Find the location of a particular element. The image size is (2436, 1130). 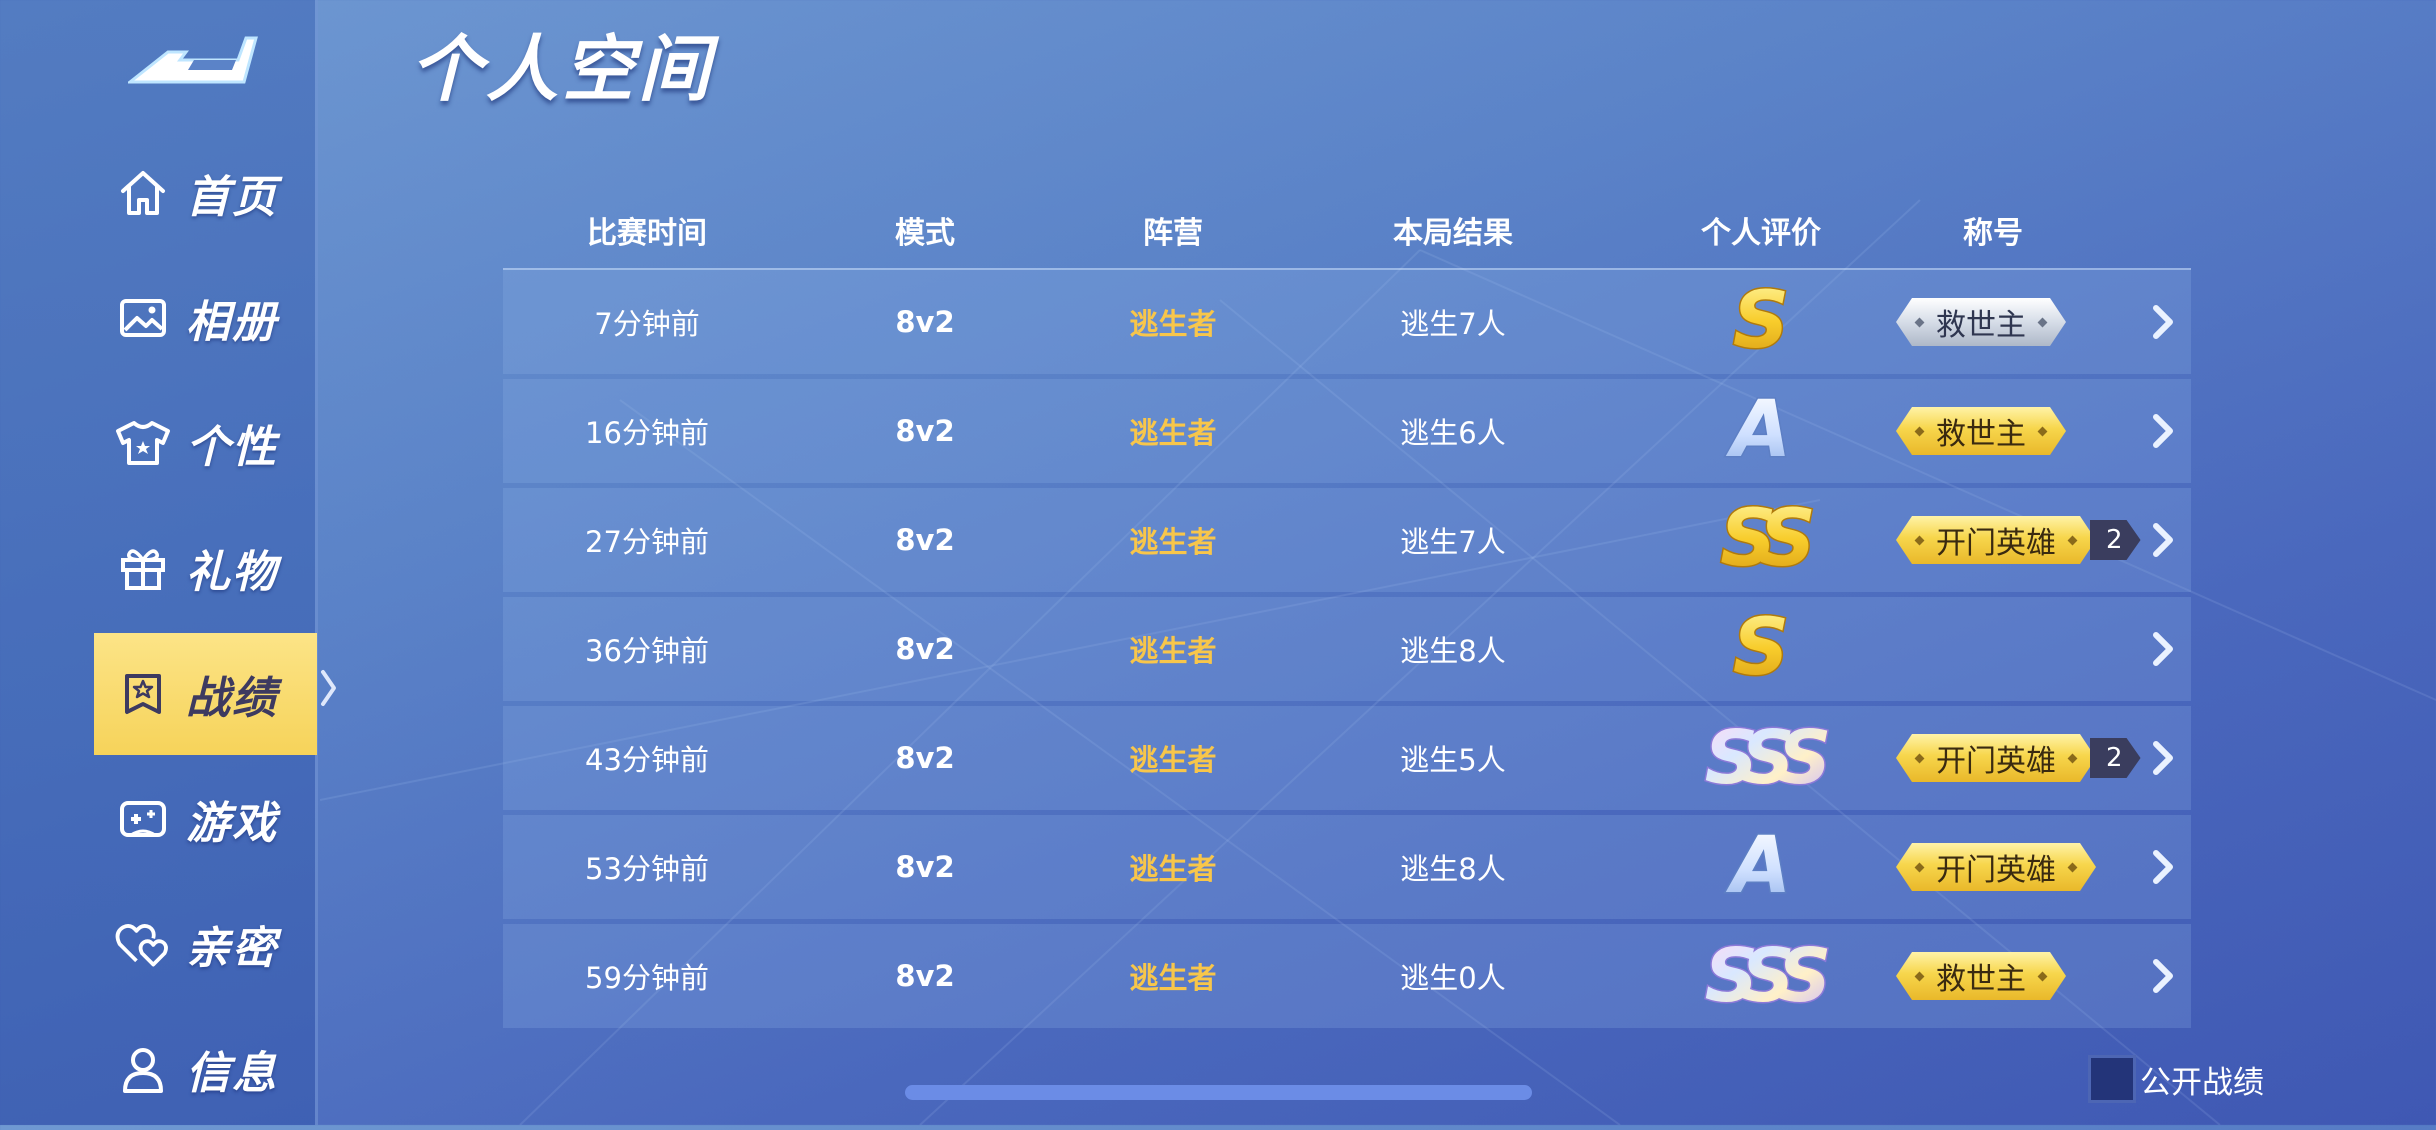

table-row: 7分钟前 8v2 逃生者 逃生7人 S 救世主 is located at coordinates (1347, 322).